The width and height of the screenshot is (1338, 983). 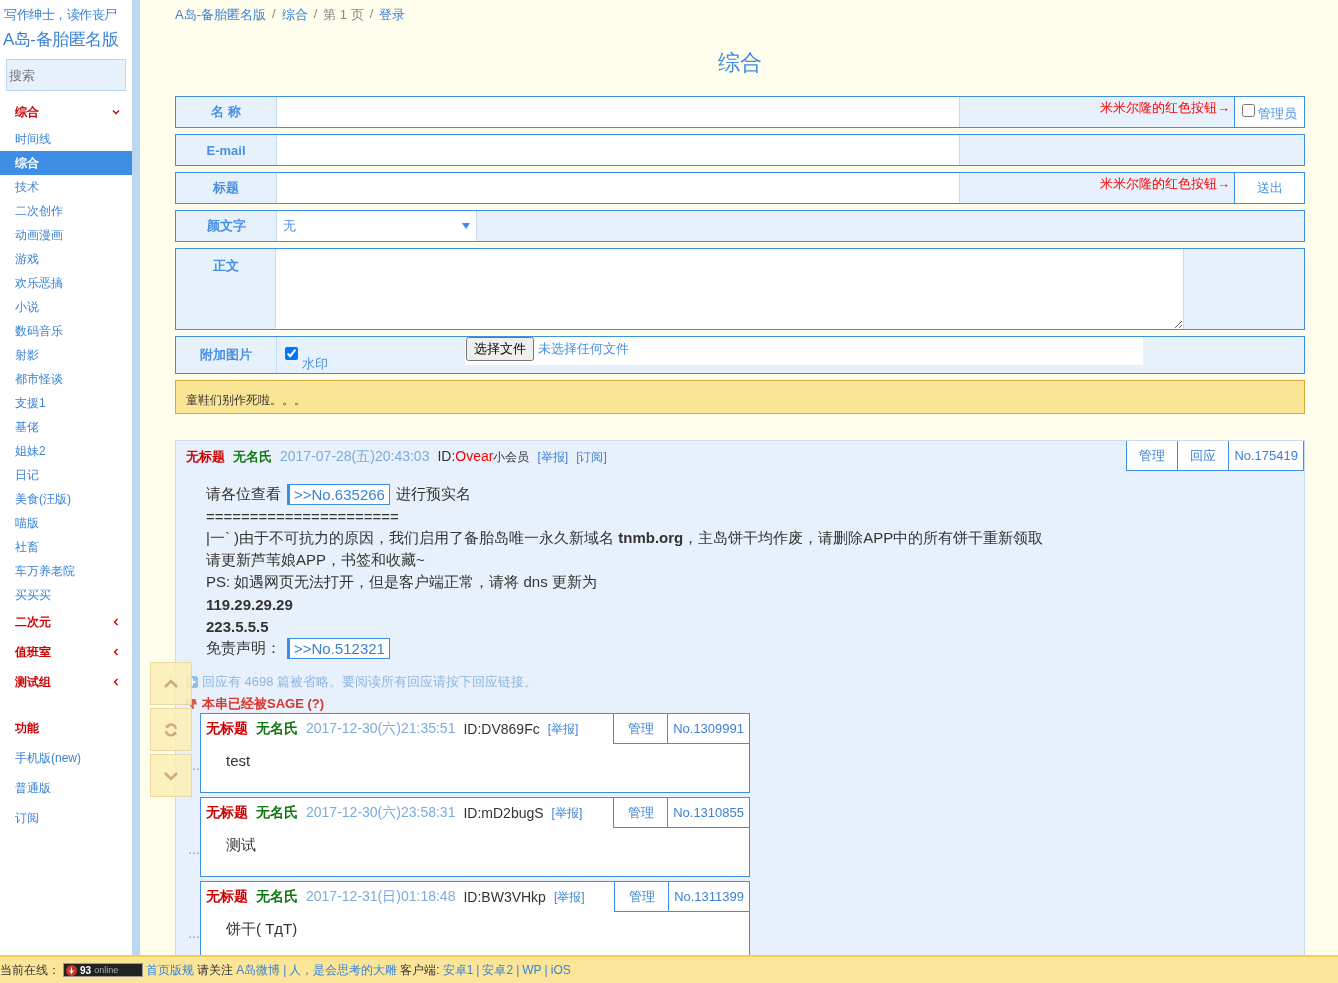 I want to click on site-title: A岛-备胎匿名版, so click(x=66, y=37).